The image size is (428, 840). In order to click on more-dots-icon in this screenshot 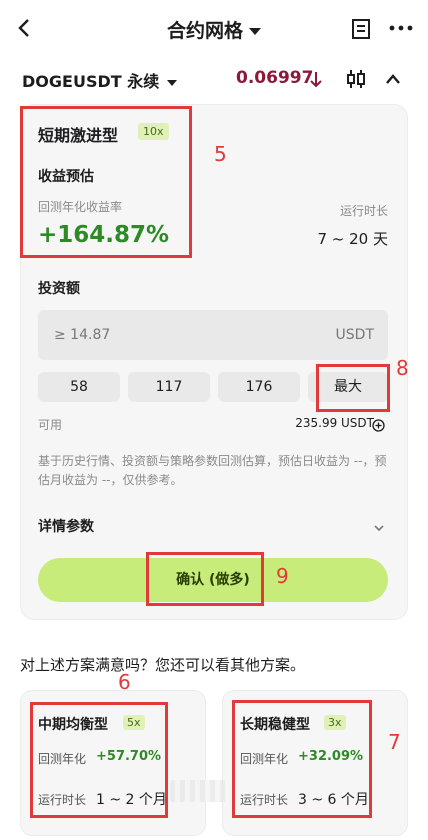, I will do `click(401, 28)`.